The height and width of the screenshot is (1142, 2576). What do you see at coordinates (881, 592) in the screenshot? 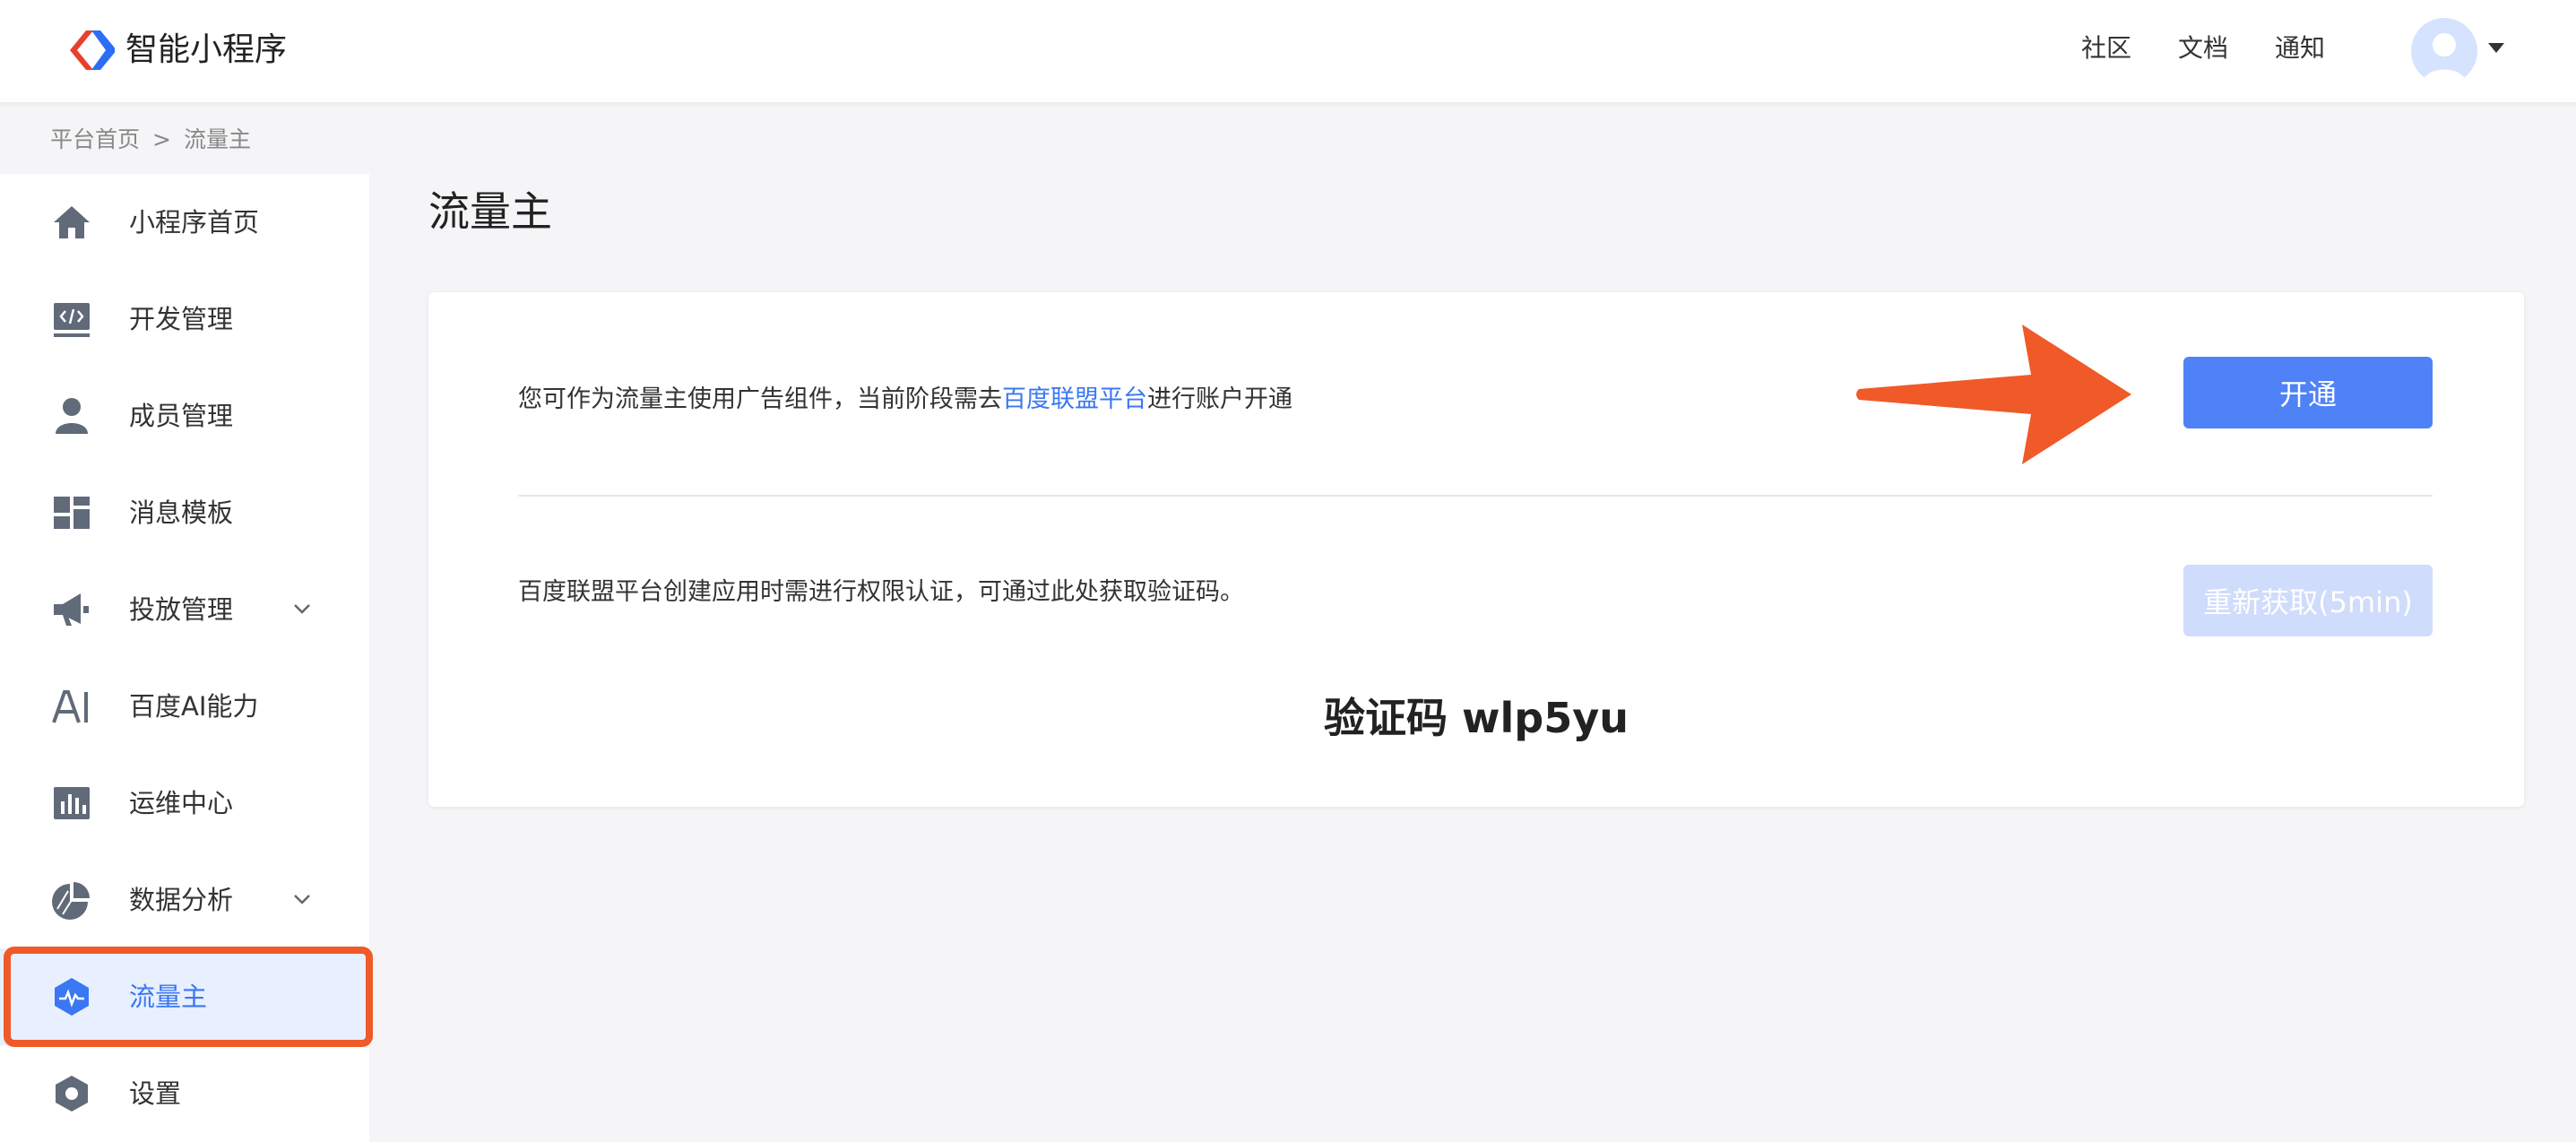
I see `verification-description: 百度联盟平台创建应用时需进行权限认证，可通过此处获取验证码。` at bounding box center [881, 592].